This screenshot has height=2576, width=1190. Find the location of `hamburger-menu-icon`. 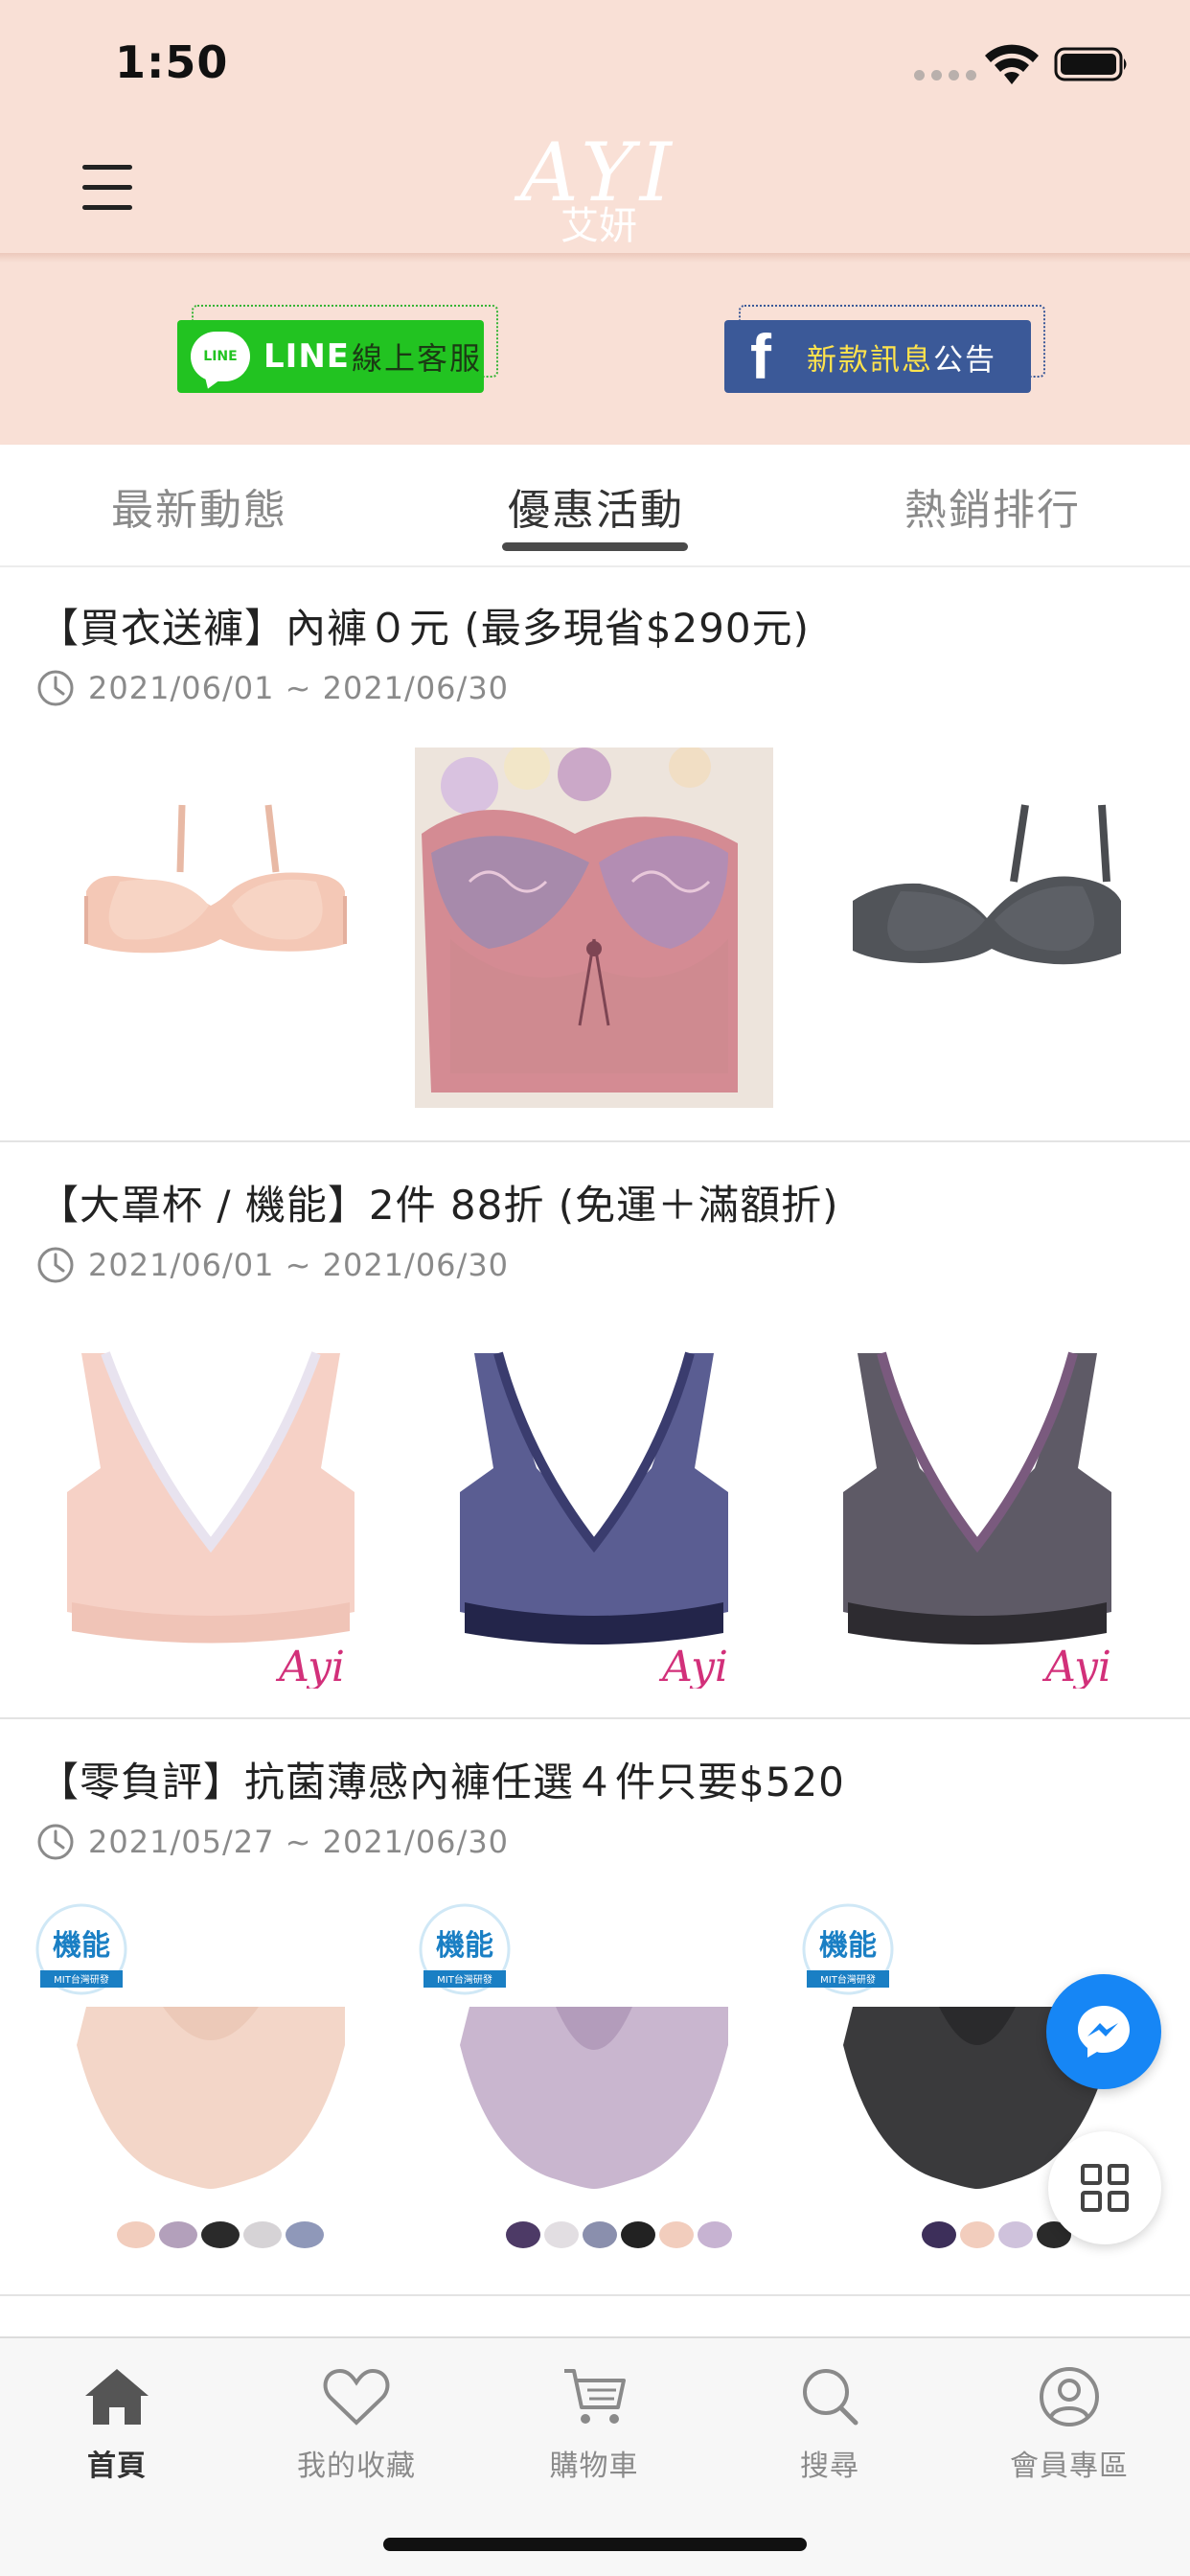

hamburger-menu-icon is located at coordinates (109, 188).